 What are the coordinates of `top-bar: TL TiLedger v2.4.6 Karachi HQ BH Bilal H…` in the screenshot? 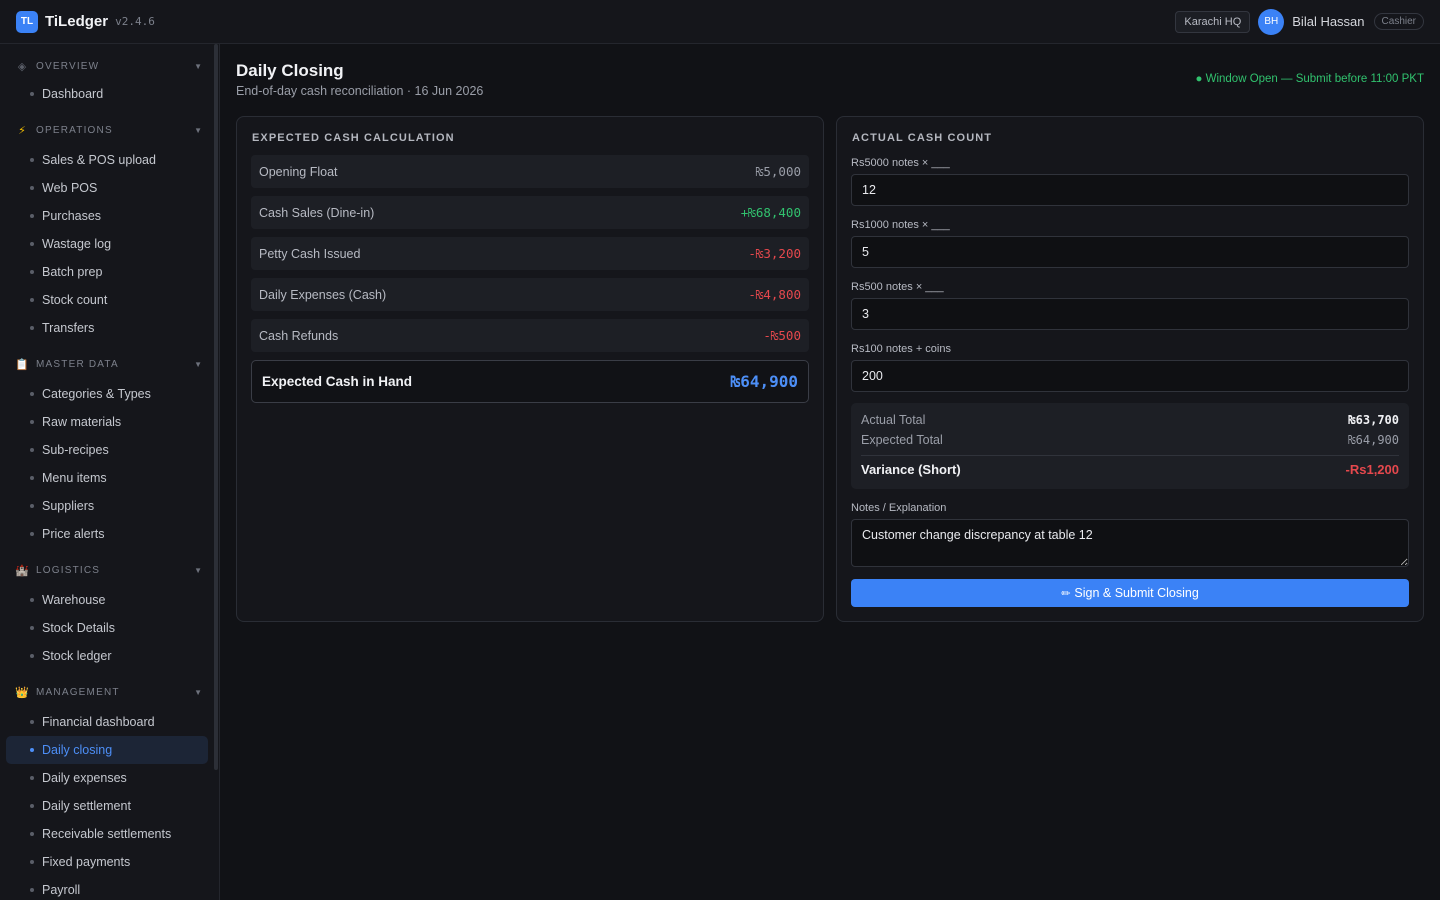 It's located at (720, 22).